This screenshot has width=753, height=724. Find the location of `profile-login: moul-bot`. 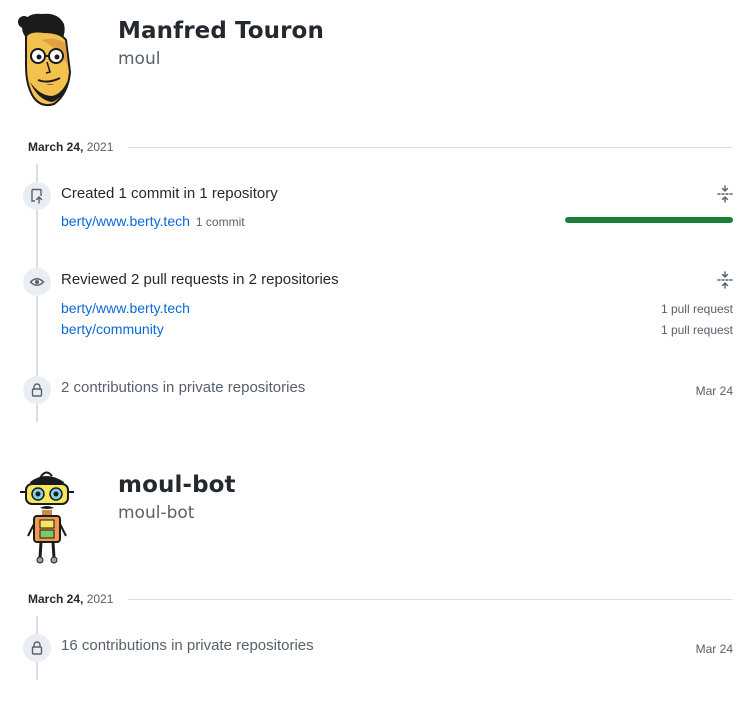

profile-login: moul-bot is located at coordinates (156, 513).